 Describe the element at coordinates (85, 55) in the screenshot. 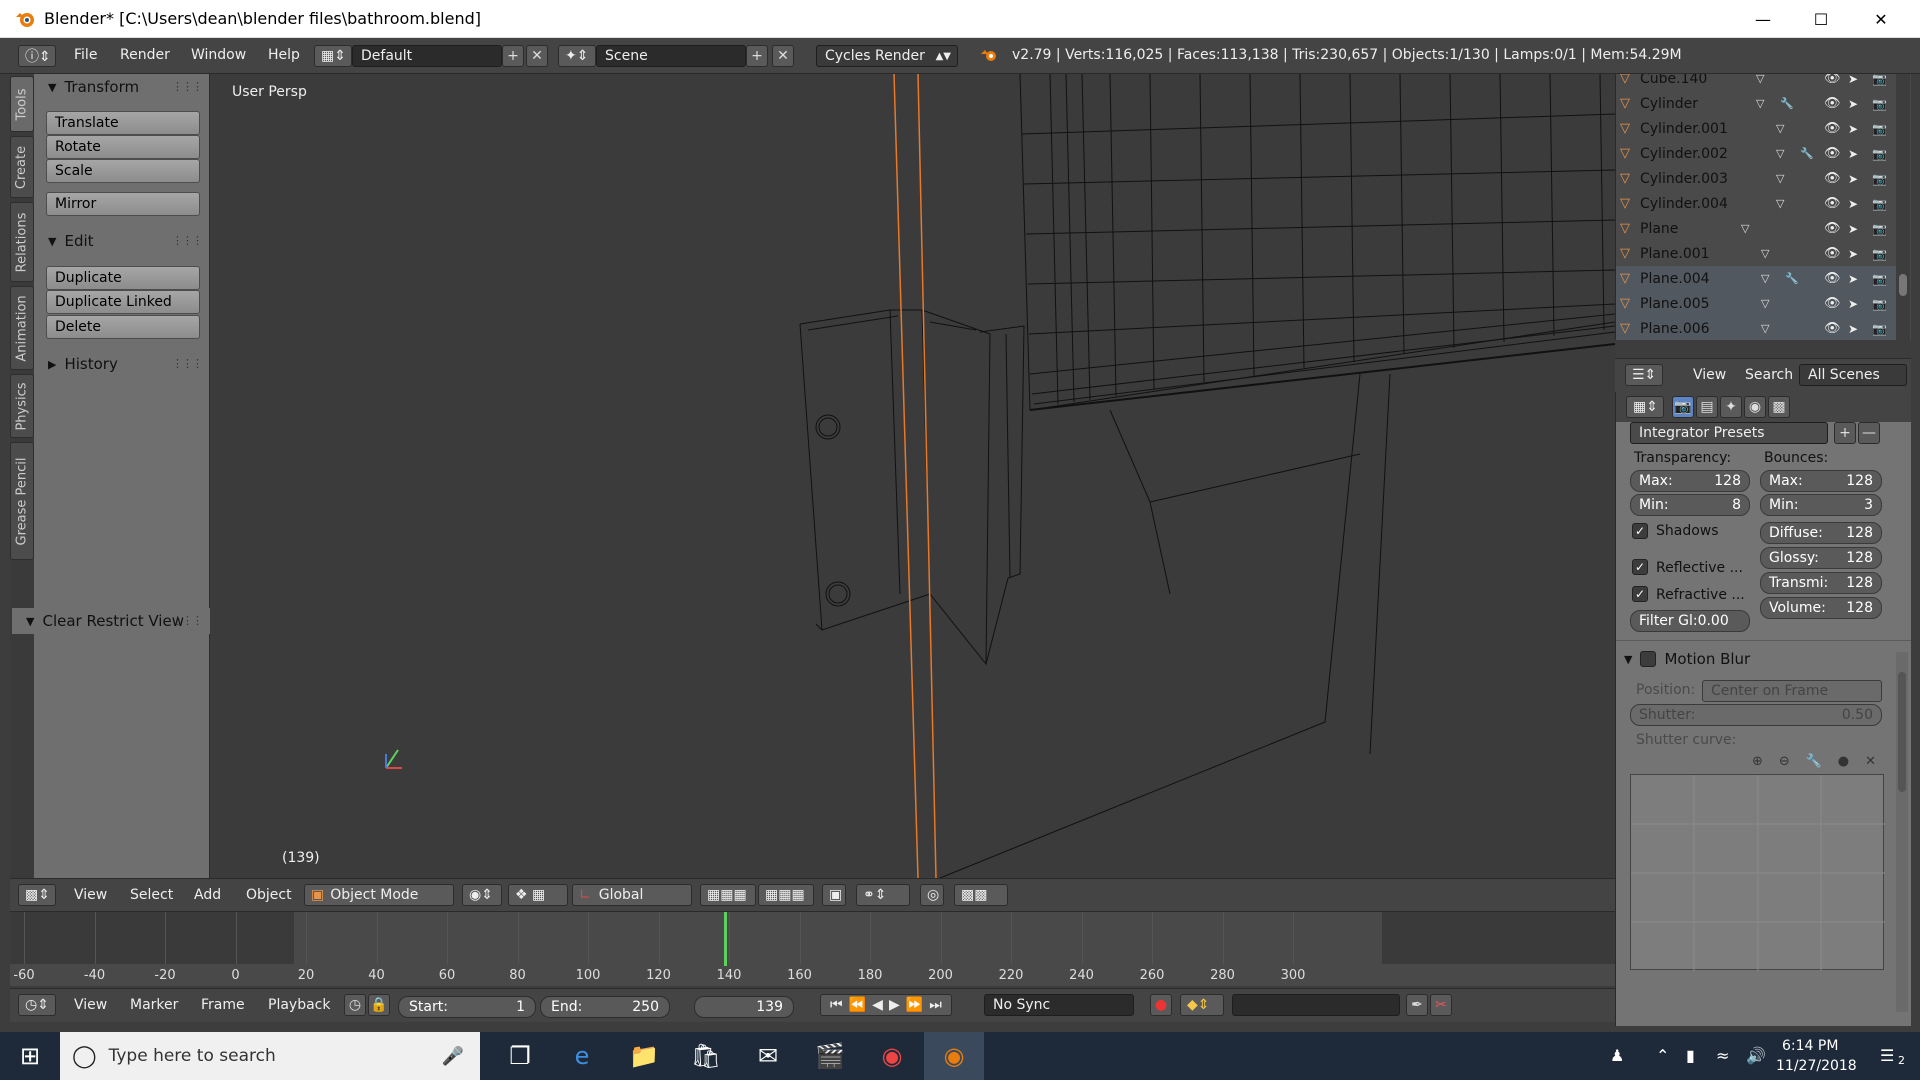

I see `menu-file: File` at that location.